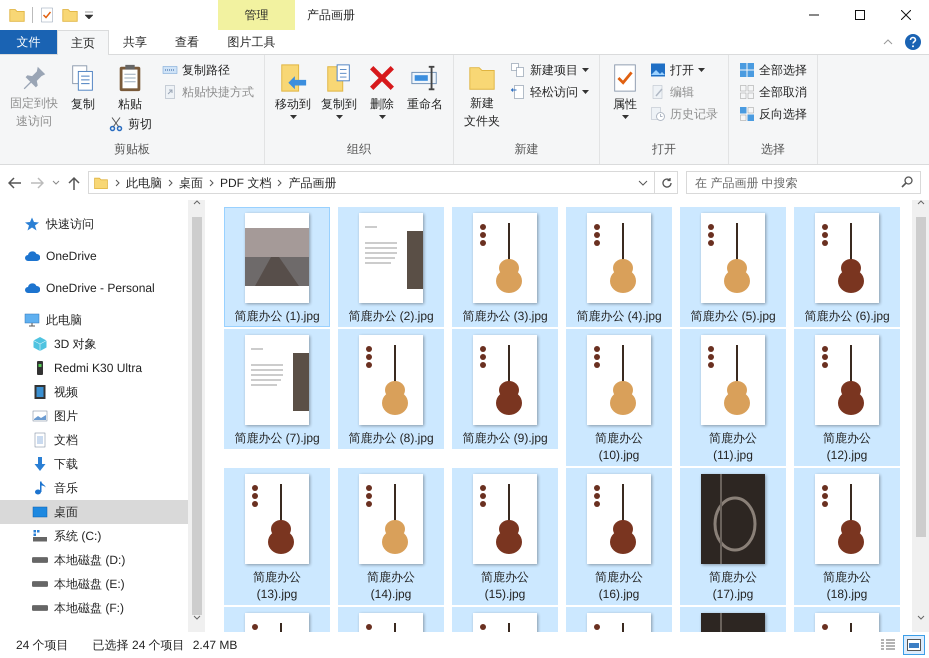  Describe the element at coordinates (803, 182) in the screenshot. I see `search-field: 在 产品画册 中搜索` at that location.